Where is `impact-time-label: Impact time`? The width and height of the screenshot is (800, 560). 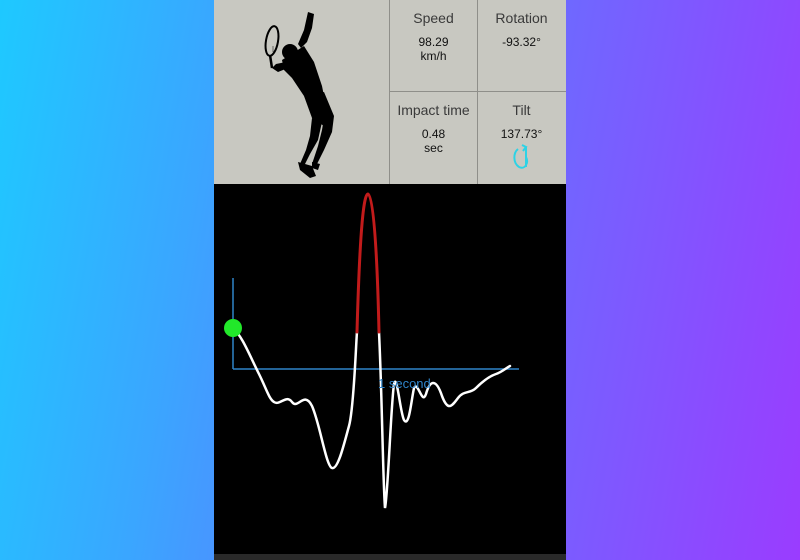 impact-time-label: Impact time is located at coordinates (433, 110).